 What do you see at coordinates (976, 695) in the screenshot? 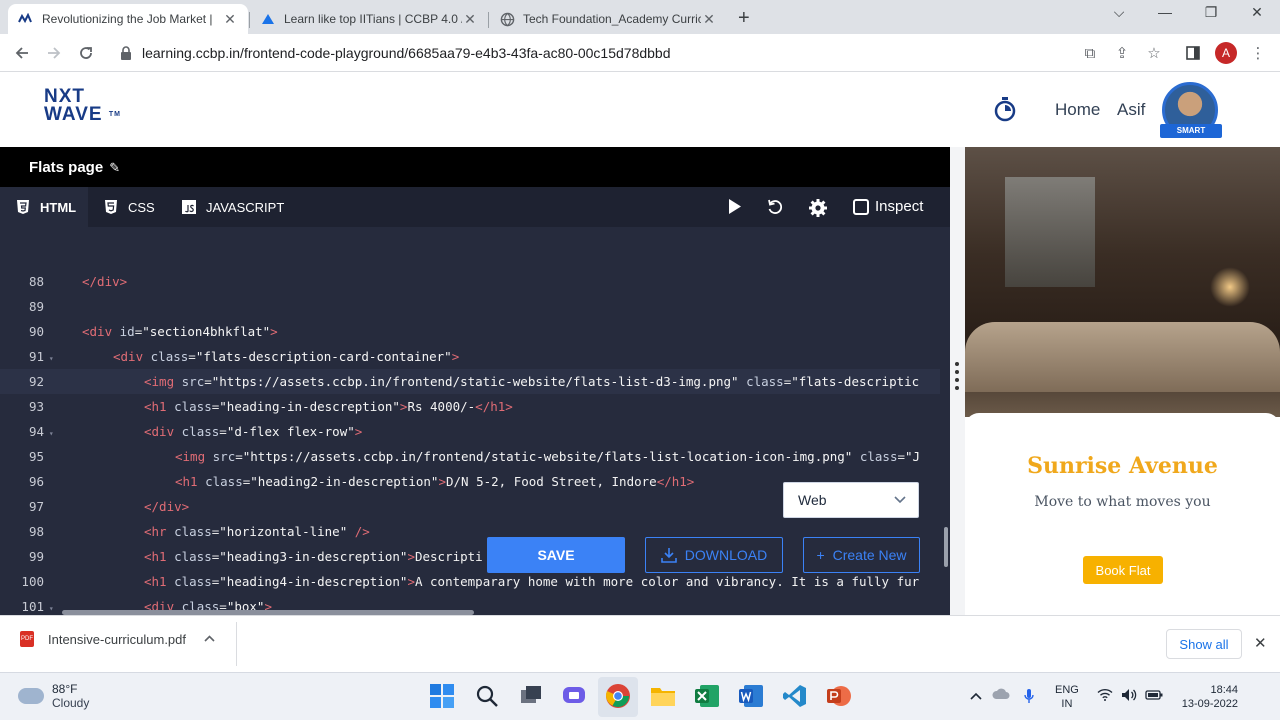
I see `tray-chevron-up-icon` at bounding box center [976, 695].